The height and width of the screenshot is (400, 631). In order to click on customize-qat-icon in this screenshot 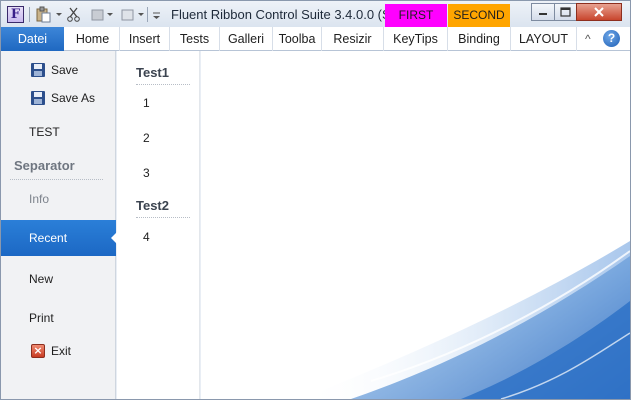, I will do `click(157, 14)`.